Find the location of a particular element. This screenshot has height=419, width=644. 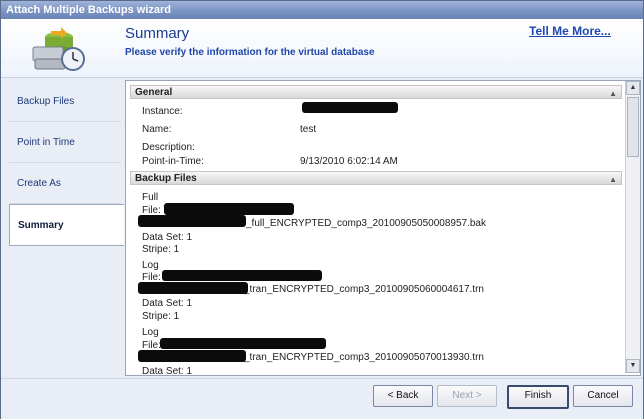

general-heading: General is located at coordinates (154, 92).